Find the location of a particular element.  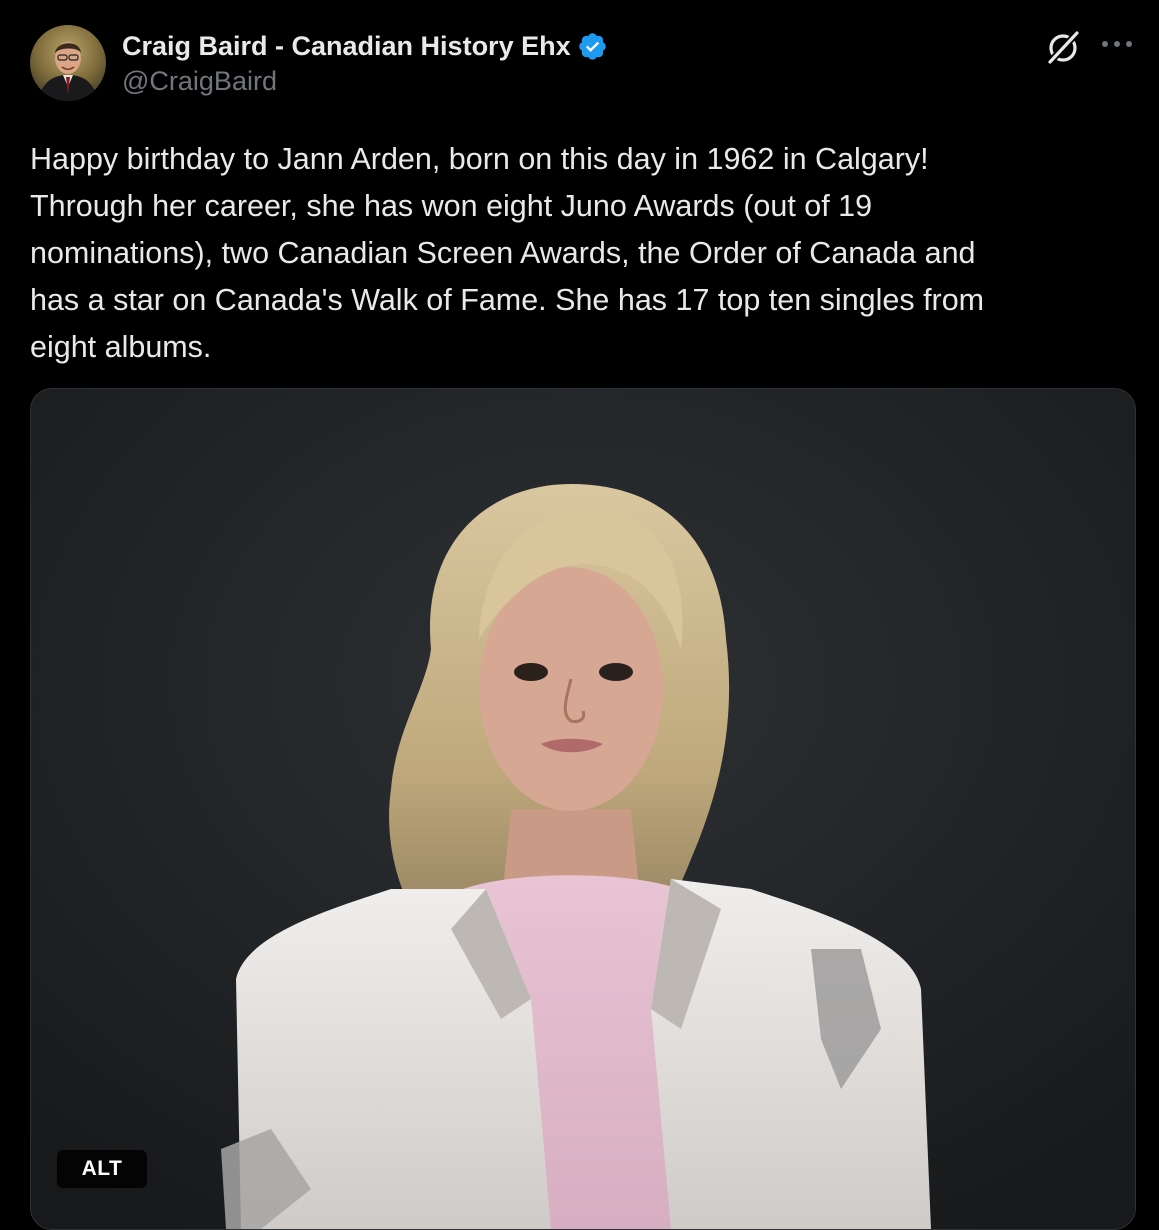

alt-text-badge: ALT is located at coordinates (102, 1169).